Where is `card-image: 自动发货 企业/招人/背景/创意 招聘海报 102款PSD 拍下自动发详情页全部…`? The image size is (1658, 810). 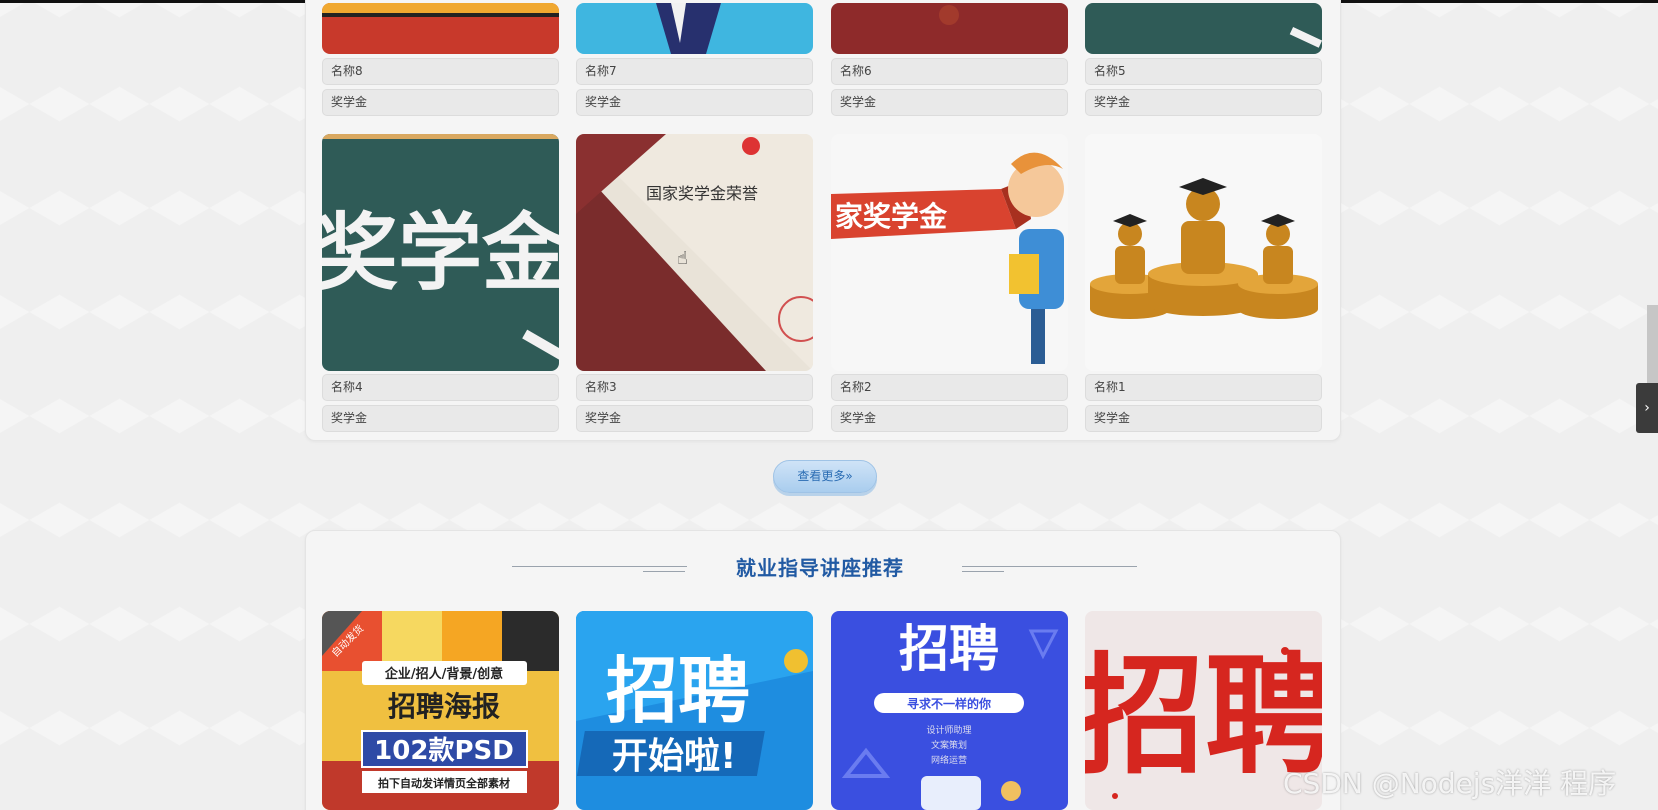 card-image: 自动发货 企业/招人/背景/创意 招聘海报 102款PSD 拍下自动发详情页全部… is located at coordinates (440, 710).